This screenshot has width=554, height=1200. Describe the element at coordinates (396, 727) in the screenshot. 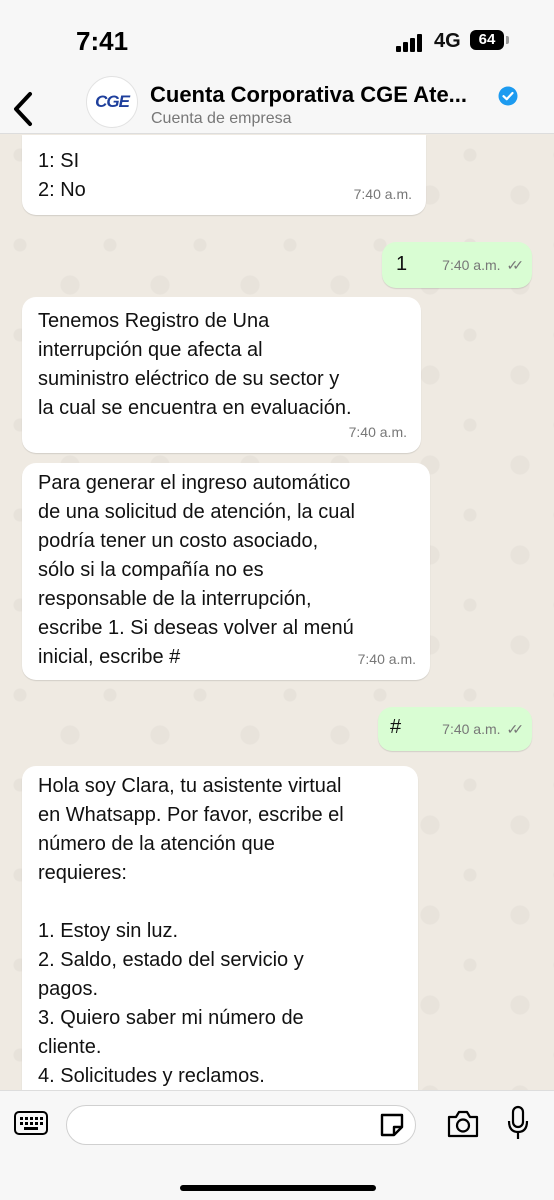

I see `message-text: #` at that location.